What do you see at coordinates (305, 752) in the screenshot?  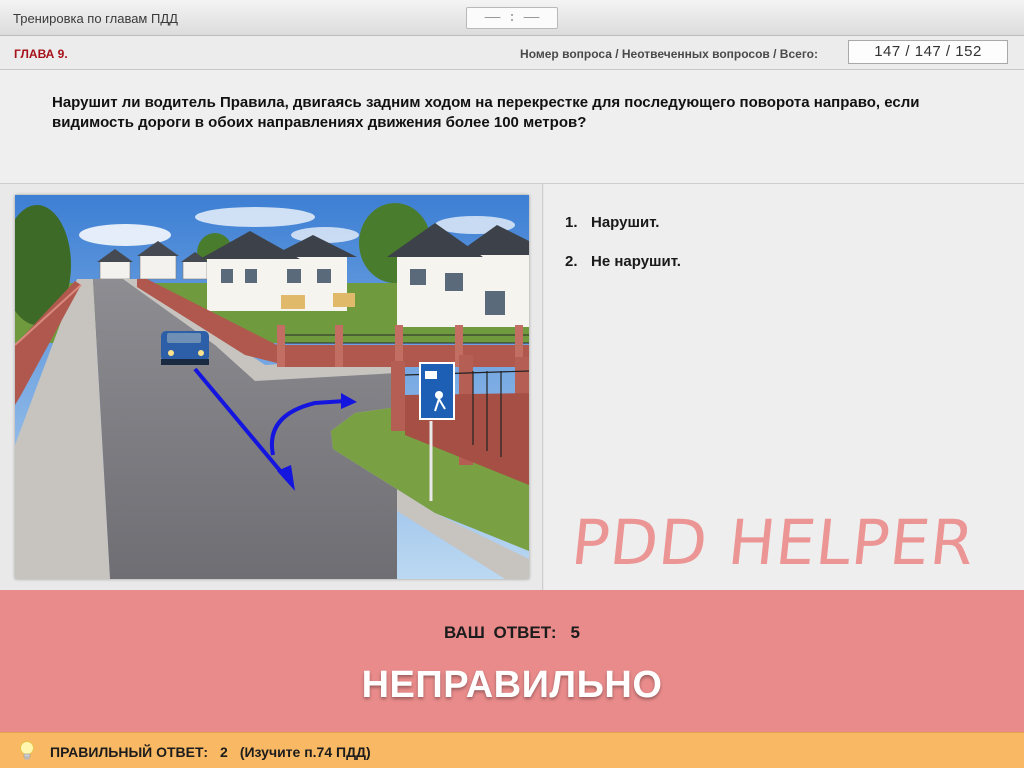 I see `rule-reference: (Изучите п.74 ПДД)` at bounding box center [305, 752].